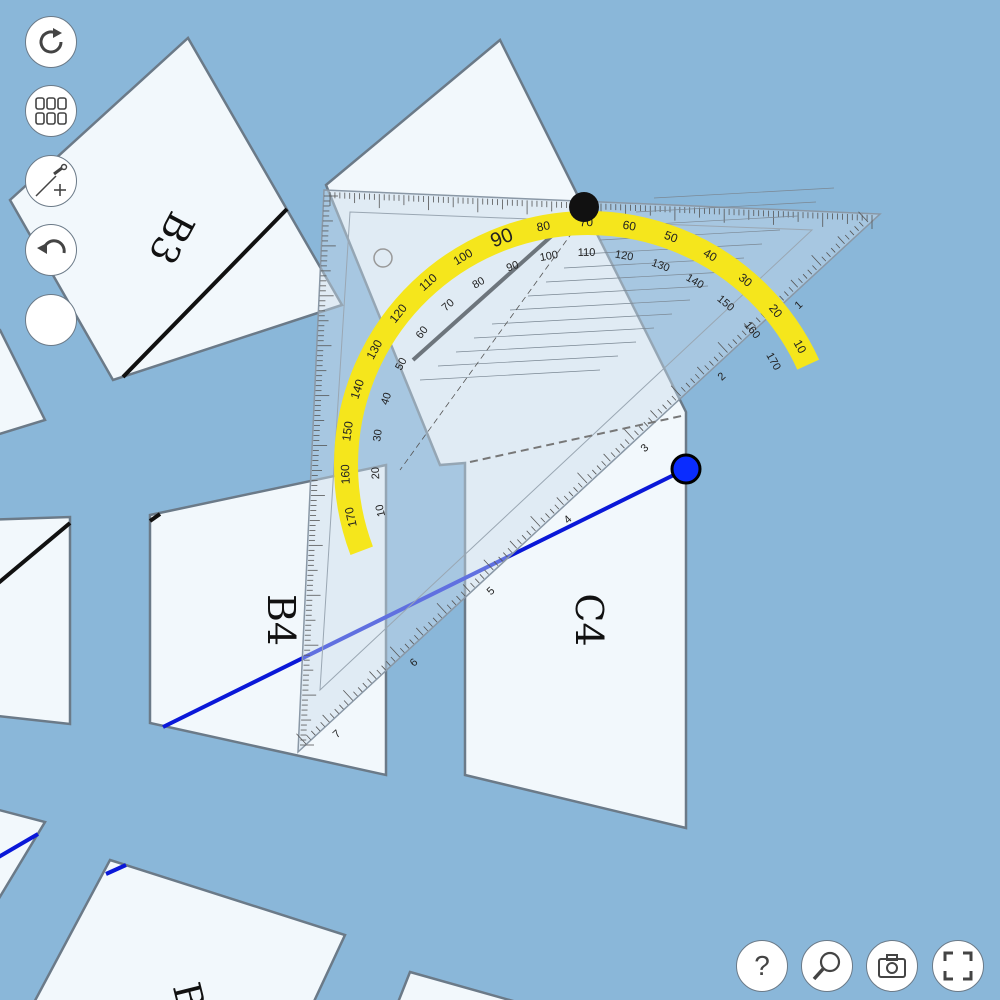 The height and width of the screenshot is (1000, 1000). I want to click on zoom-icon, so click(826, 966).